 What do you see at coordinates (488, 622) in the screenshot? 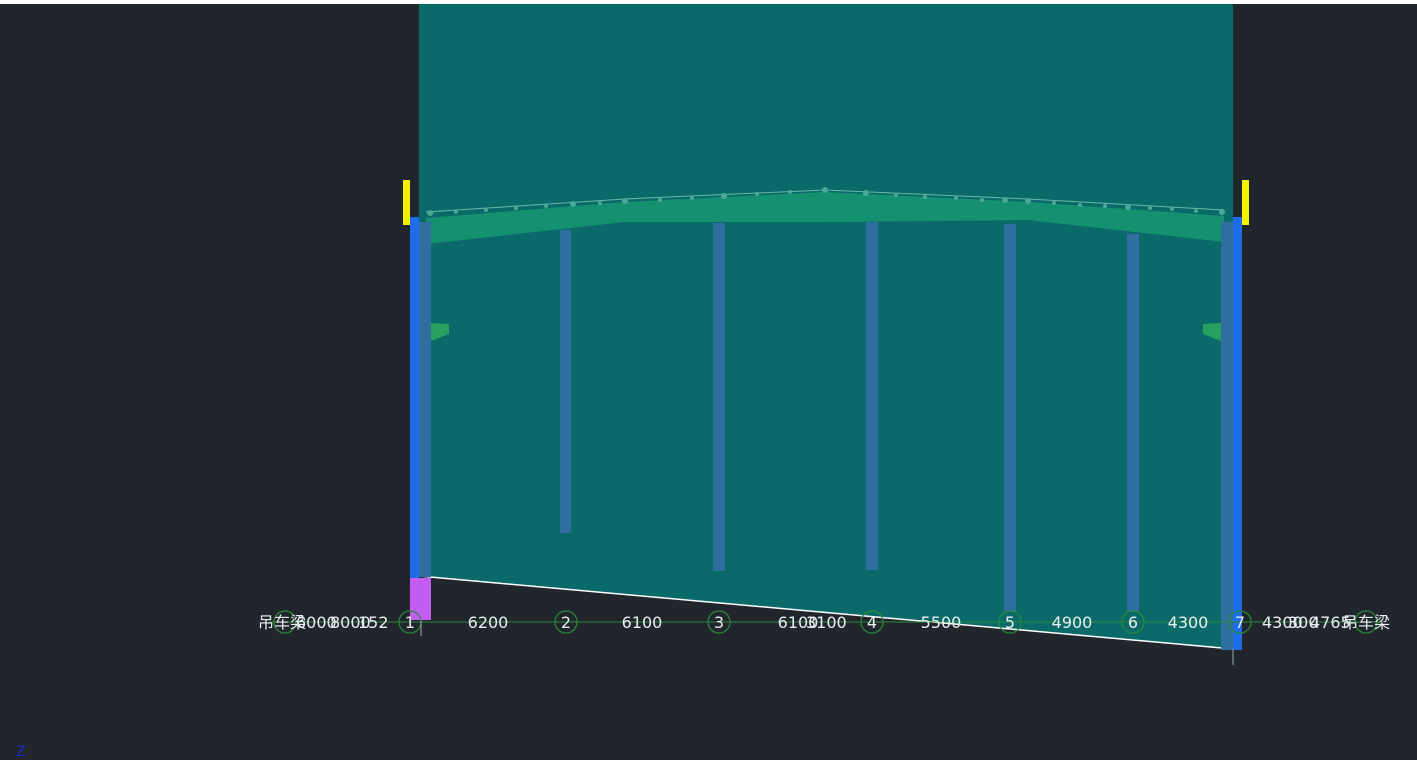
I see `grid-spacing-1-2: 6200` at bounding box center [488, 622].